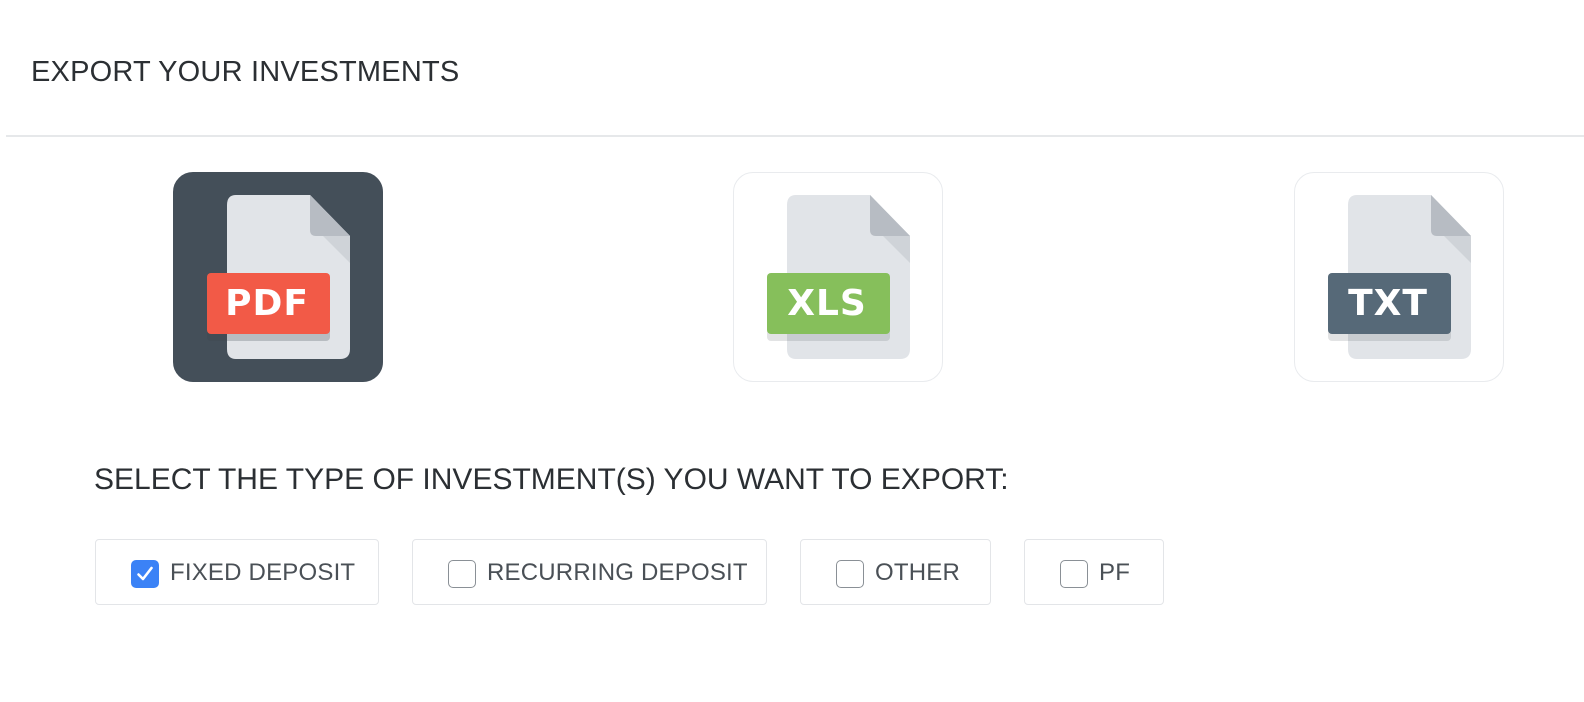  I want to click on other-label: OTHER, so click(917, 572).